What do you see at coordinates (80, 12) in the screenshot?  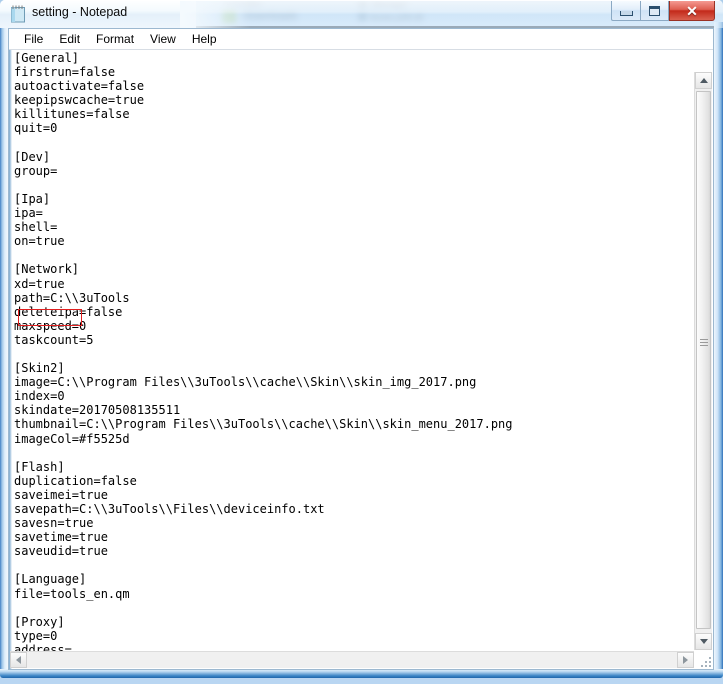 I see `window-title: setting - Notepad` at bounding box center [80, 12].